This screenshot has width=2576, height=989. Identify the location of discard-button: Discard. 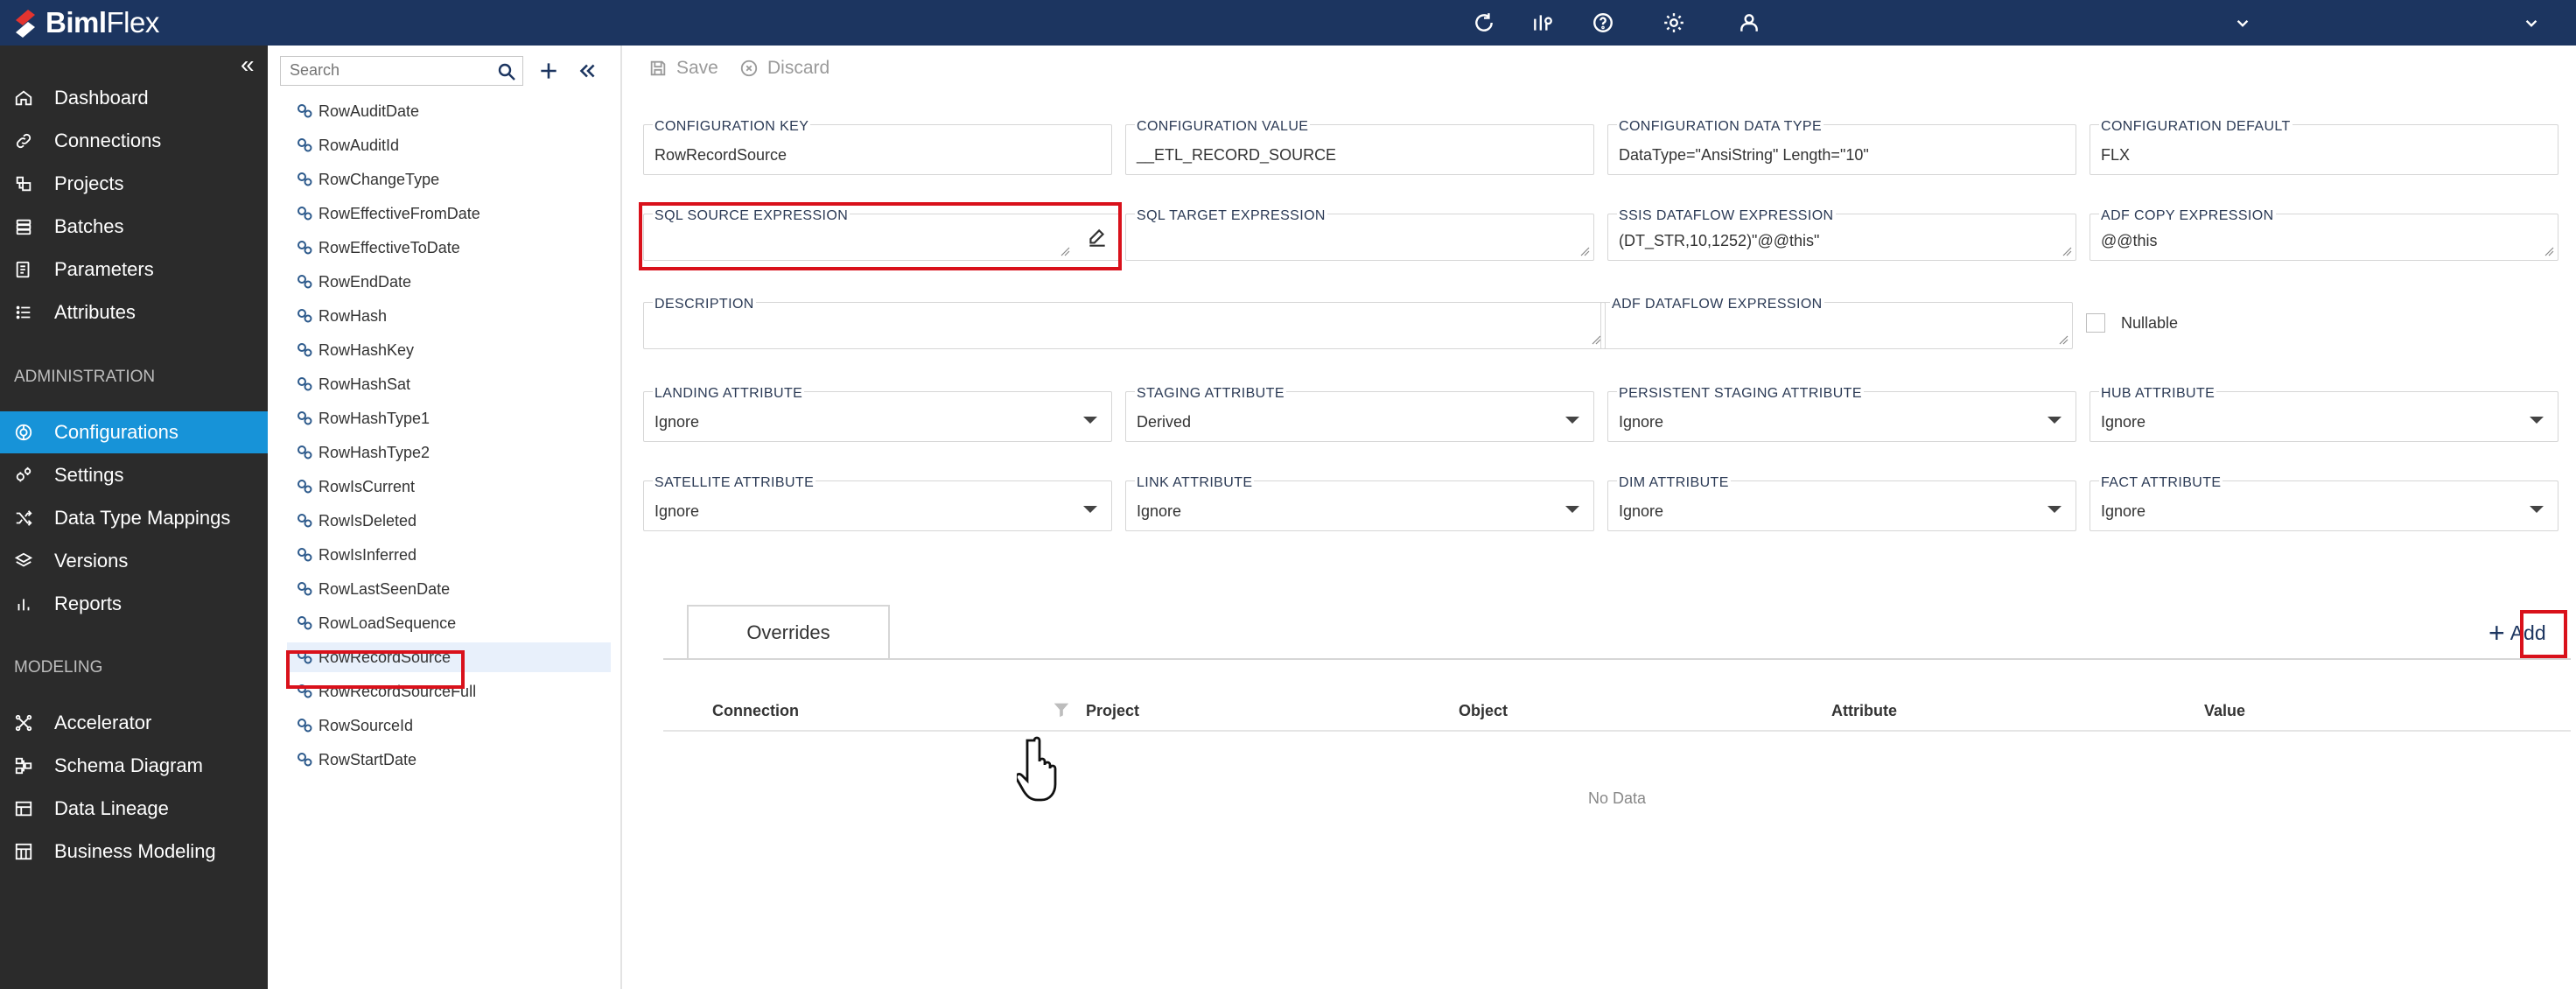
(784, 68).